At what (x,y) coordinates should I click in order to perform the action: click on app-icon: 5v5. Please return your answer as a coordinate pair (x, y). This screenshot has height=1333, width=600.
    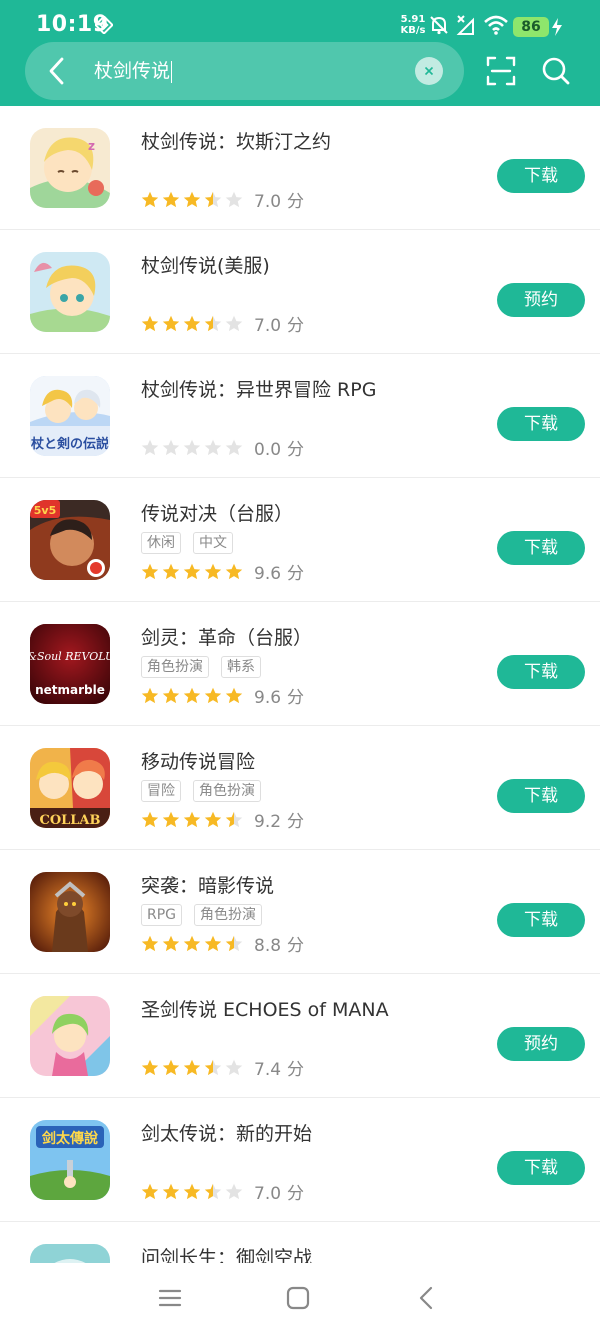
    Looking at the image, I should click on (70, 540).